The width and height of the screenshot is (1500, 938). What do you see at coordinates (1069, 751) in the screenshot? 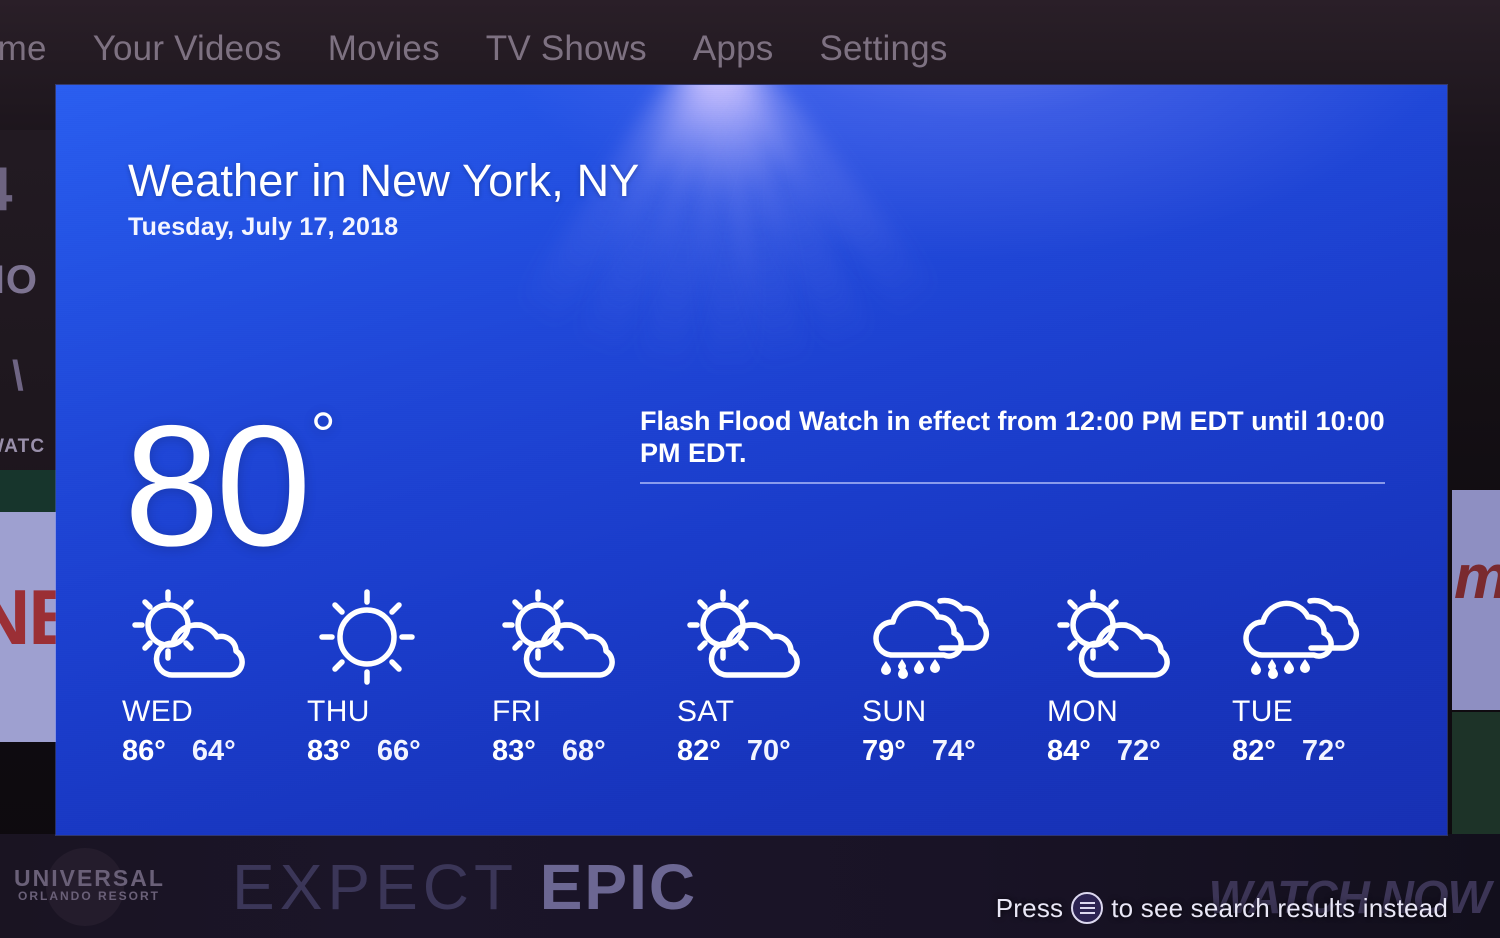
I see `forecast-high: 84°` at bounding box center [1069, 751].